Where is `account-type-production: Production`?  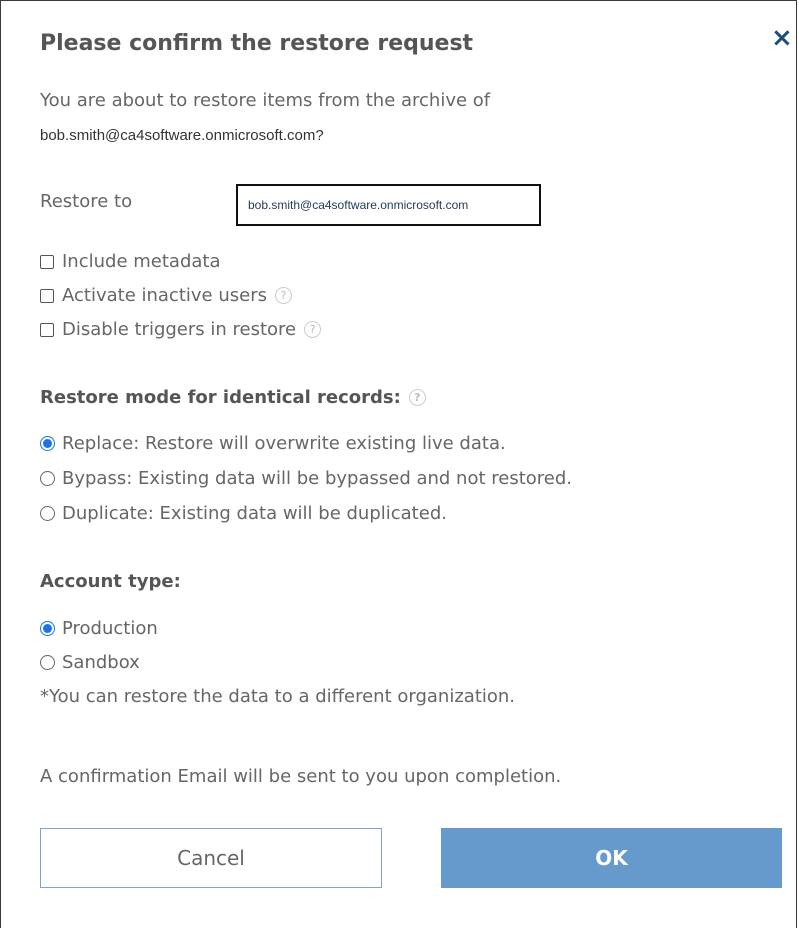 account-type-production: Production is located at coordinates (99, 628).